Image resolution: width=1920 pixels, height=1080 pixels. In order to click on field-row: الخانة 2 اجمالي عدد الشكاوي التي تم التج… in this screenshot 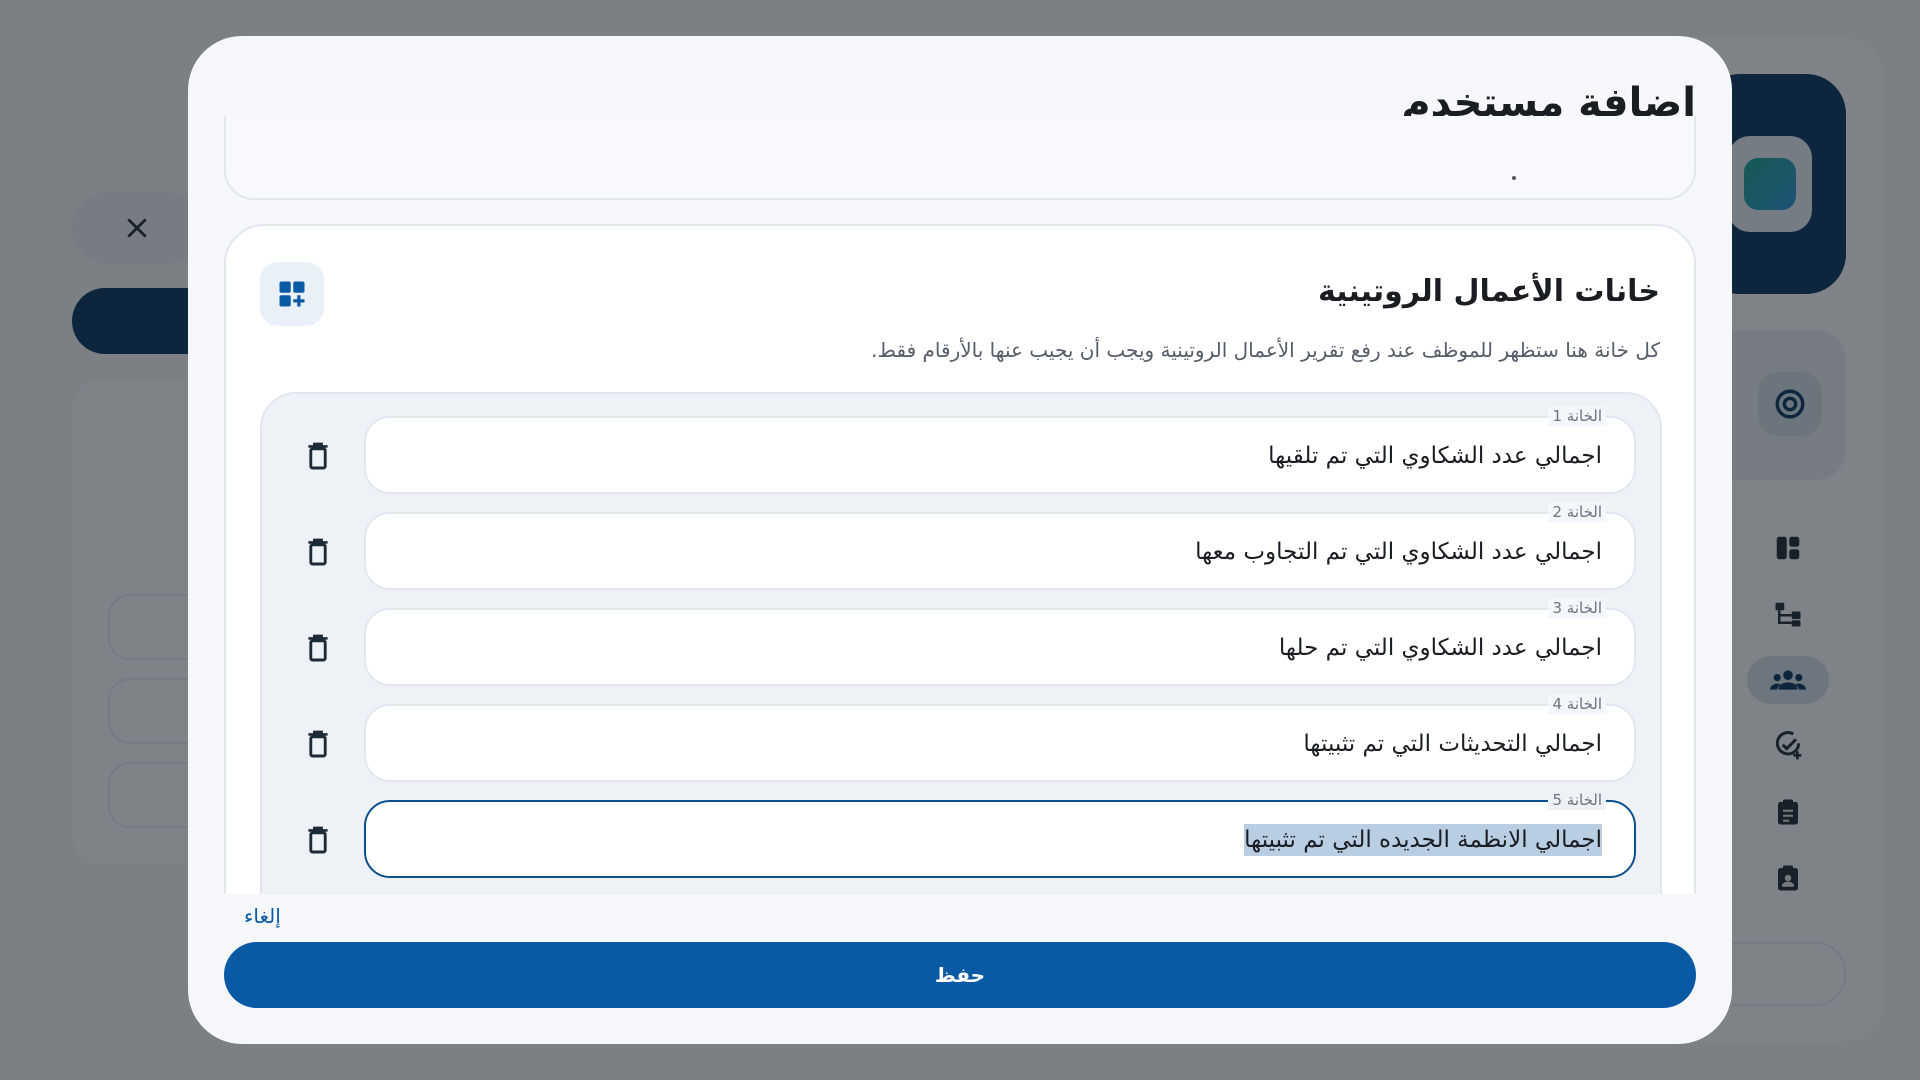, I will do `click(963, 546)`.